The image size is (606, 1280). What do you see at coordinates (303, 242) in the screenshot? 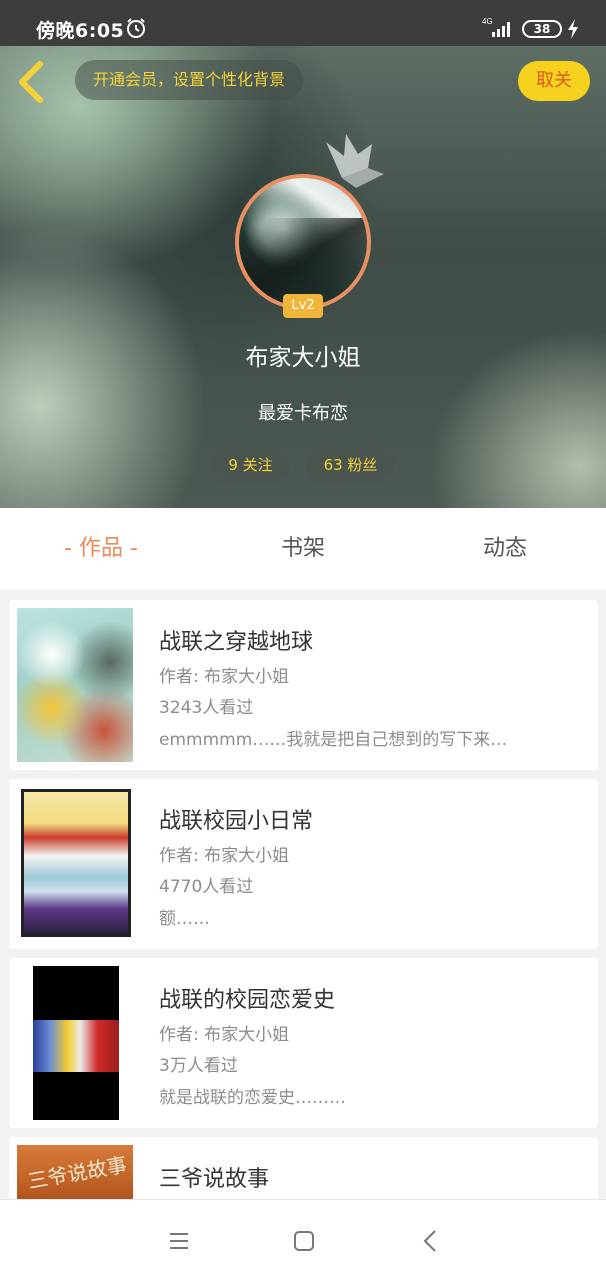
I see `avatar` at bounding box center [303, 242].